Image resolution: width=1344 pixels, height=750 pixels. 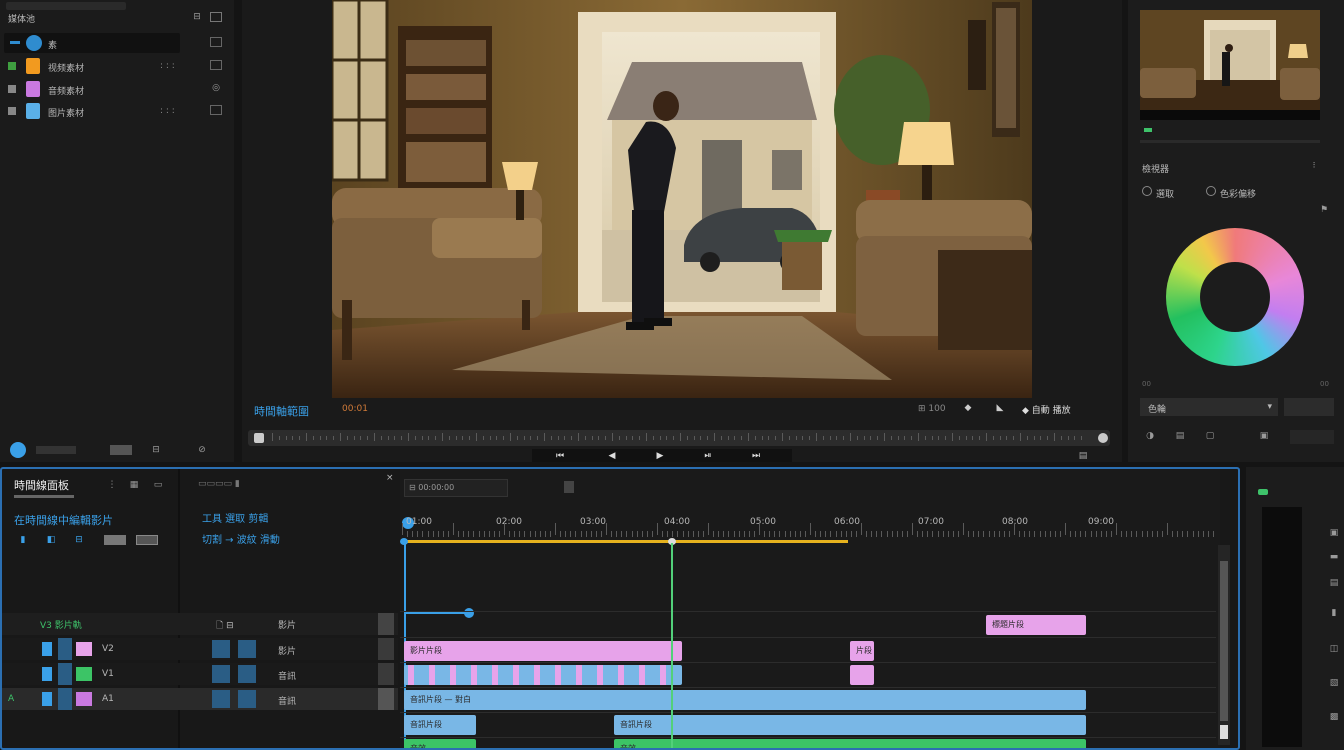 I want to click on title-clip: 標題片段, so click(x=1036, y=625).